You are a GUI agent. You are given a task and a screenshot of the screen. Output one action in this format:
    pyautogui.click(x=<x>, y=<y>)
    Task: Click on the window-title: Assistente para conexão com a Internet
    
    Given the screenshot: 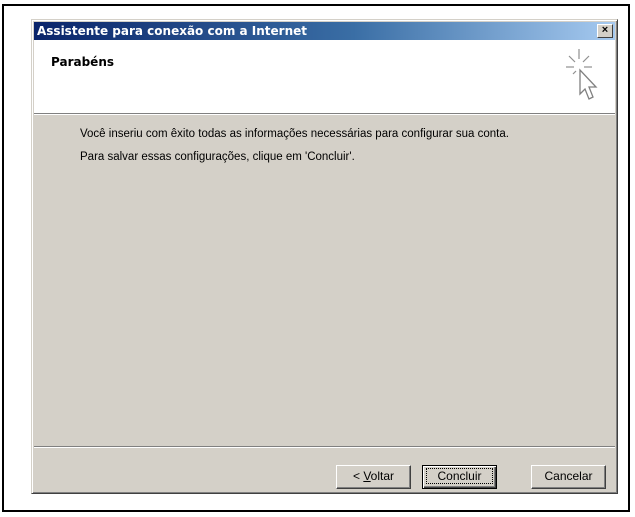 What is the action you would take?
    pyautogui.click(x=172, y=31)
    